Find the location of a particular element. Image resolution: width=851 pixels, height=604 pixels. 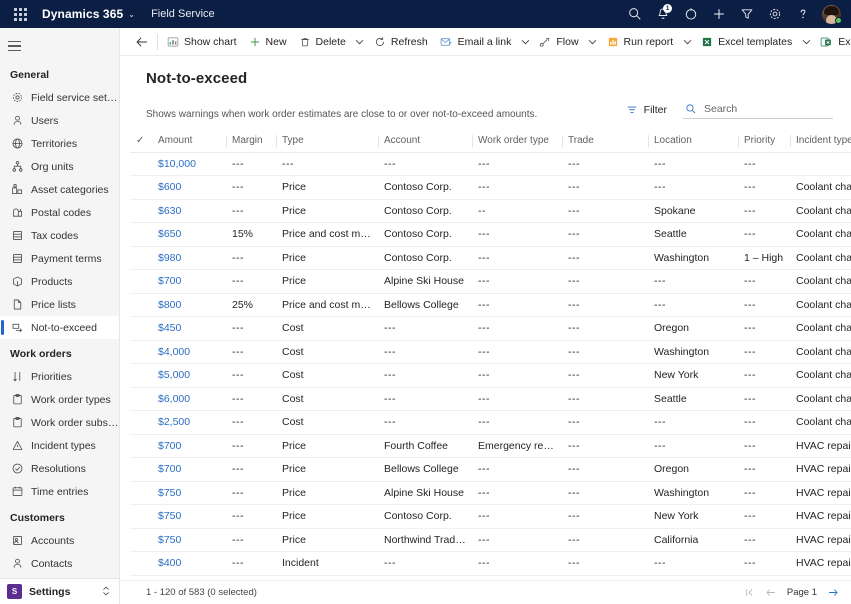

show-chart-button: Show chart is located at coordinates (202, 42).